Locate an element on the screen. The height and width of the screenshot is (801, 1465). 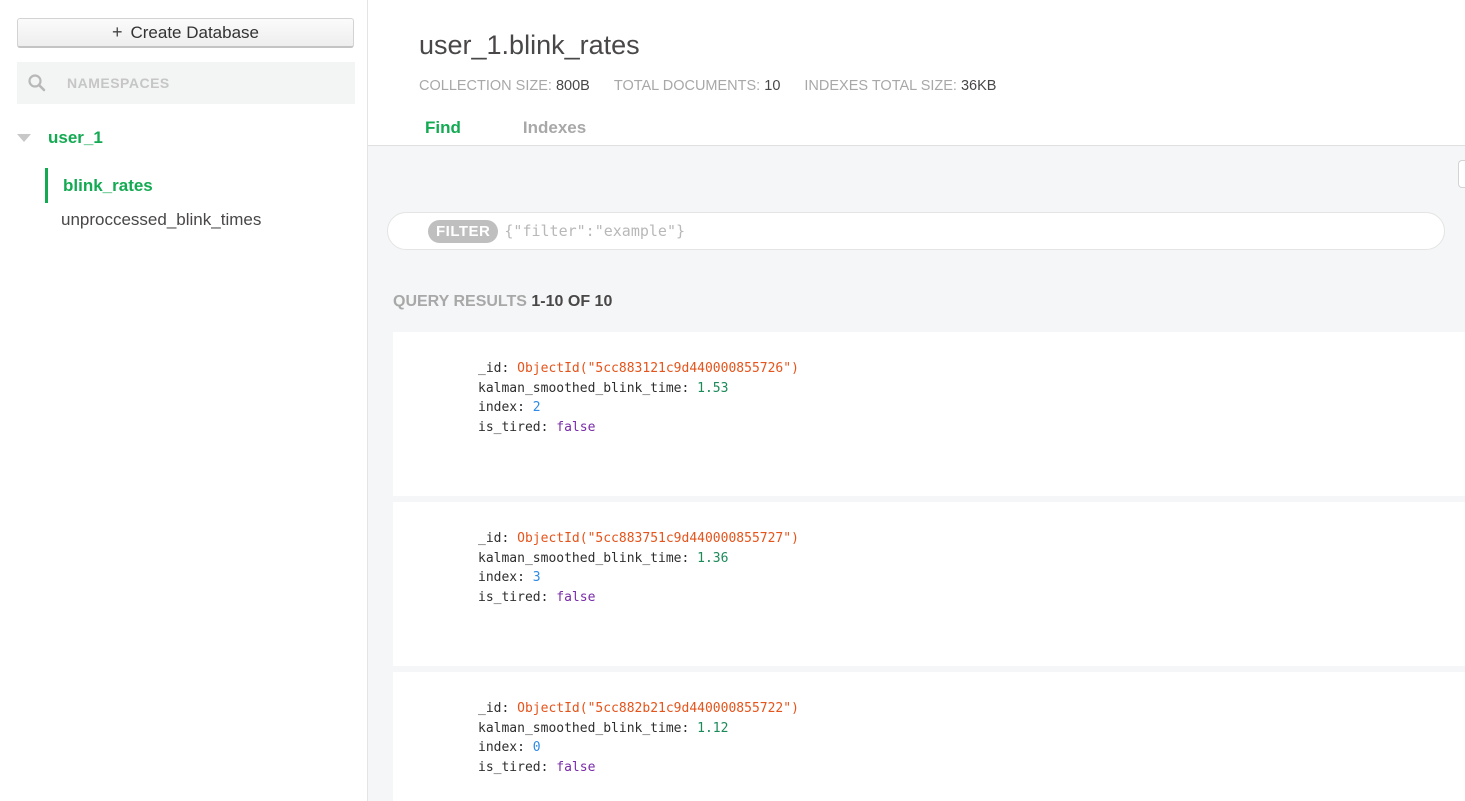
field-value: 1.53 is located at coordinates (713, 388).